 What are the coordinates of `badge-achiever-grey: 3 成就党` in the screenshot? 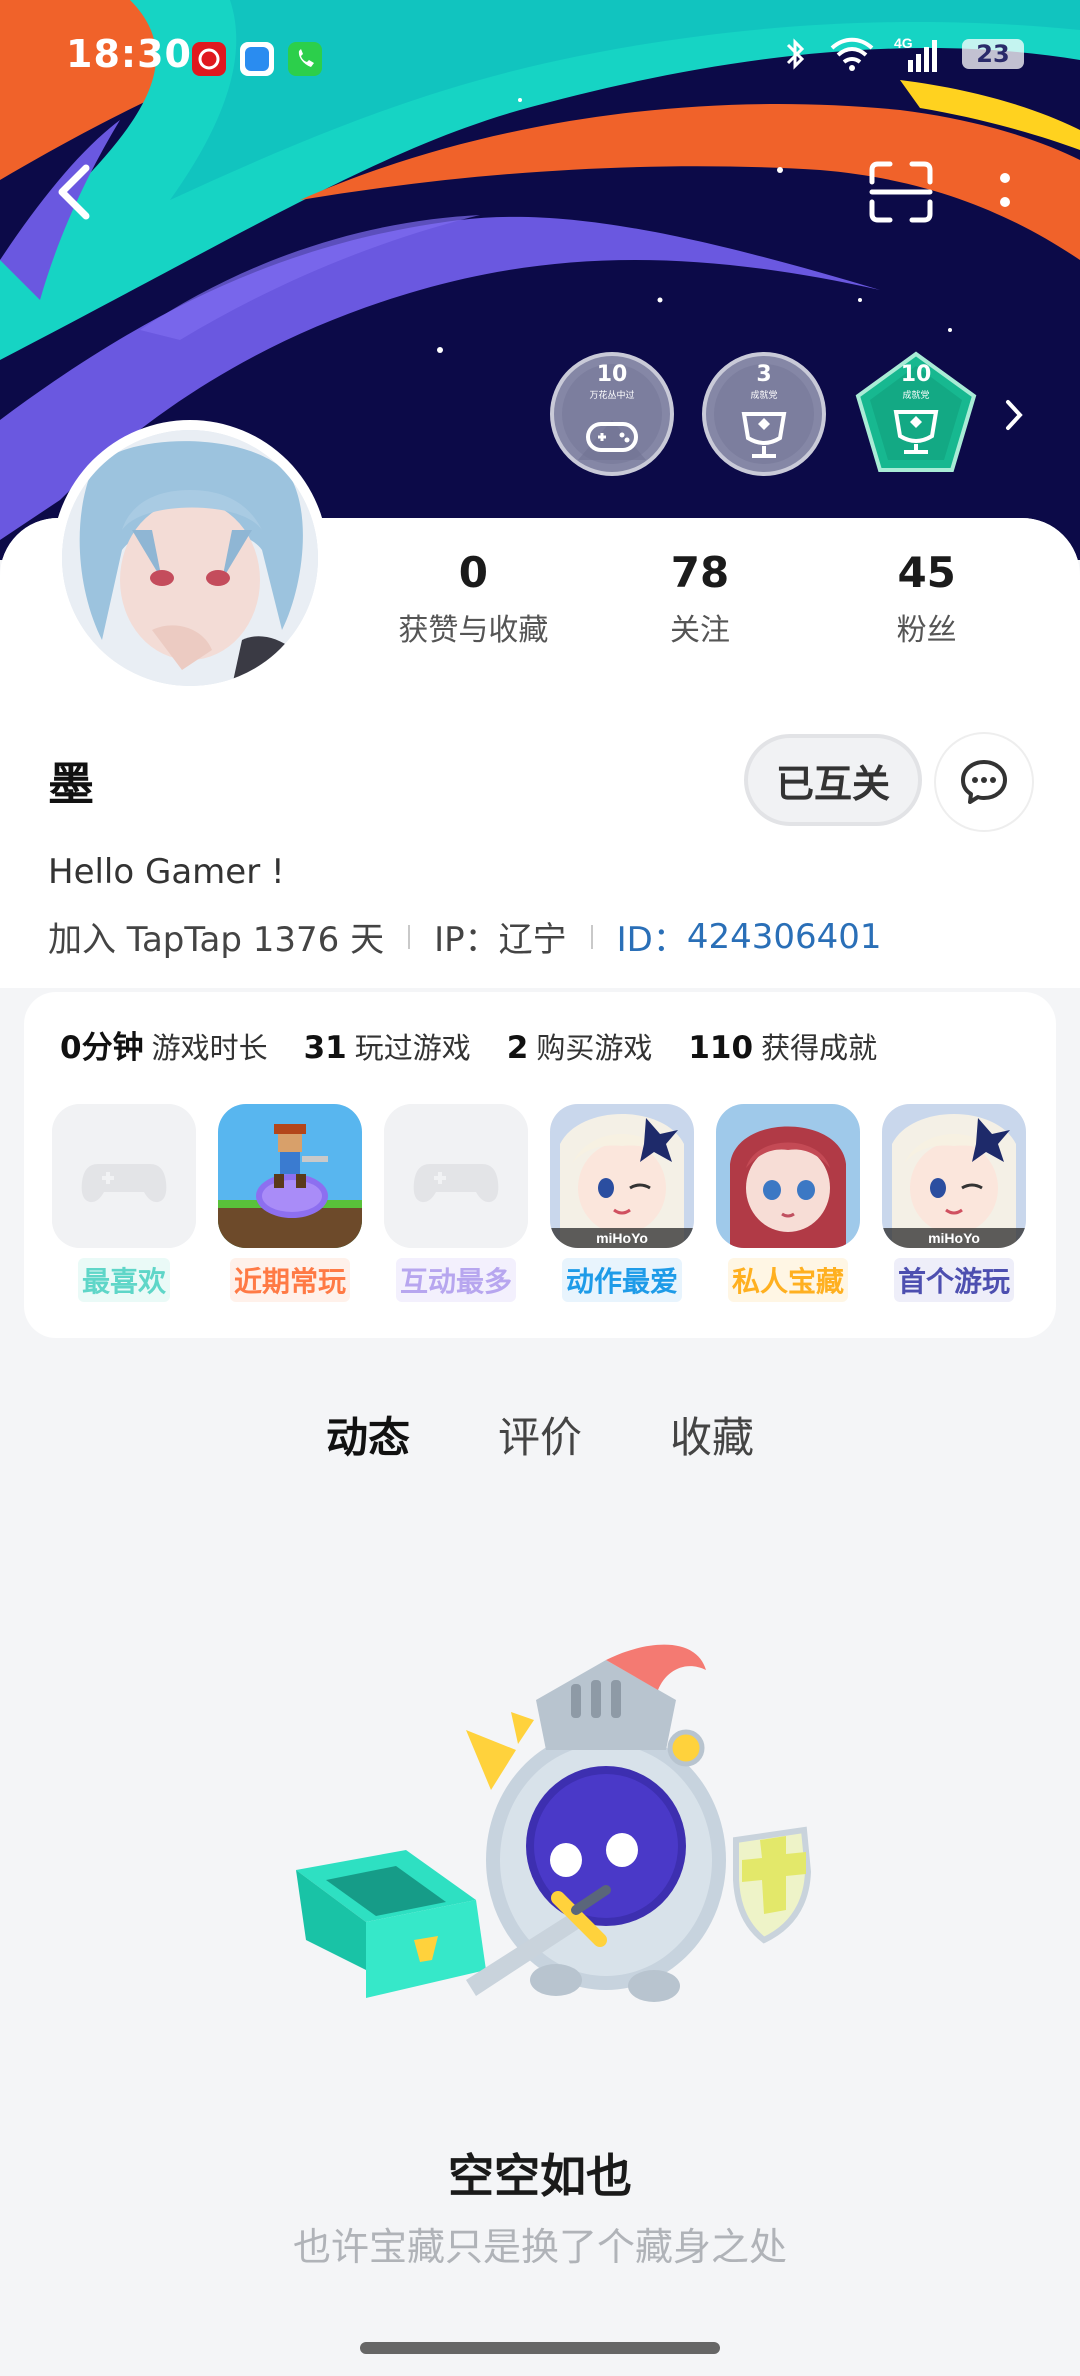 It's located at (764, 414).